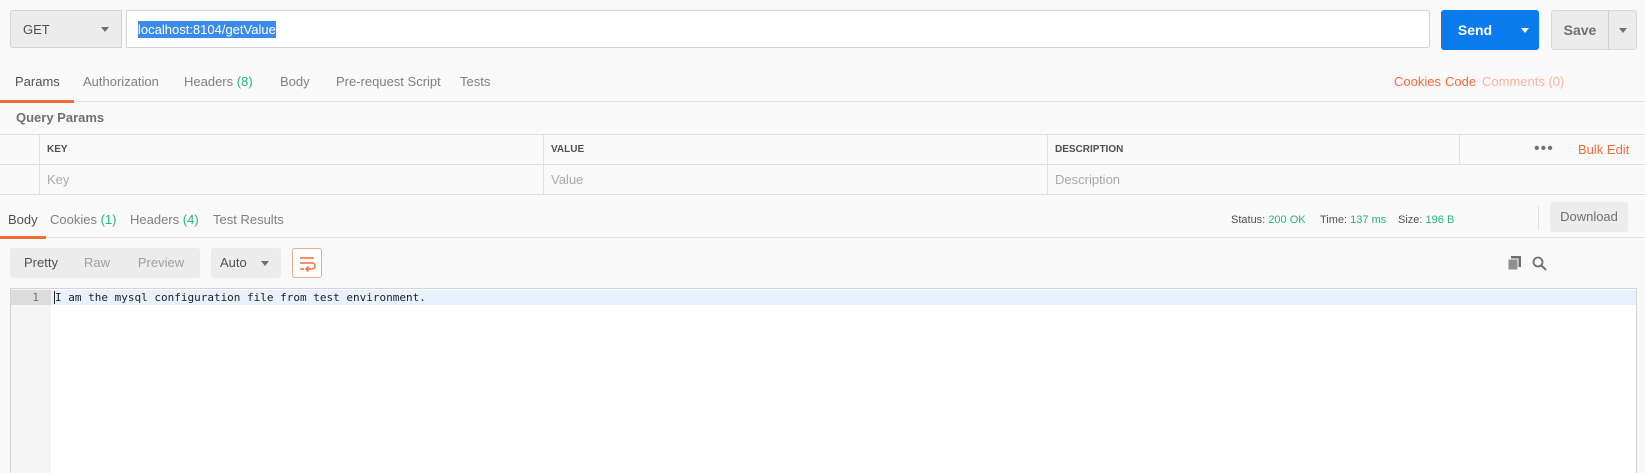 The width and height of the screenshot is (1645, 473). I want to click on response-tab-test-results: Test Results, so click(248, 220).